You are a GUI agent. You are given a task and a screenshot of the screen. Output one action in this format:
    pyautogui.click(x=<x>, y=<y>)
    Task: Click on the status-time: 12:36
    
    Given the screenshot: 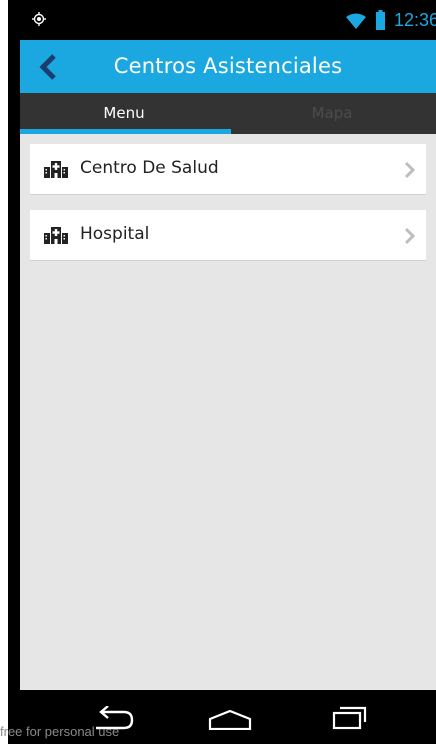 What is the action you would take?
    pyautogui.click(x=415, y=20)
    